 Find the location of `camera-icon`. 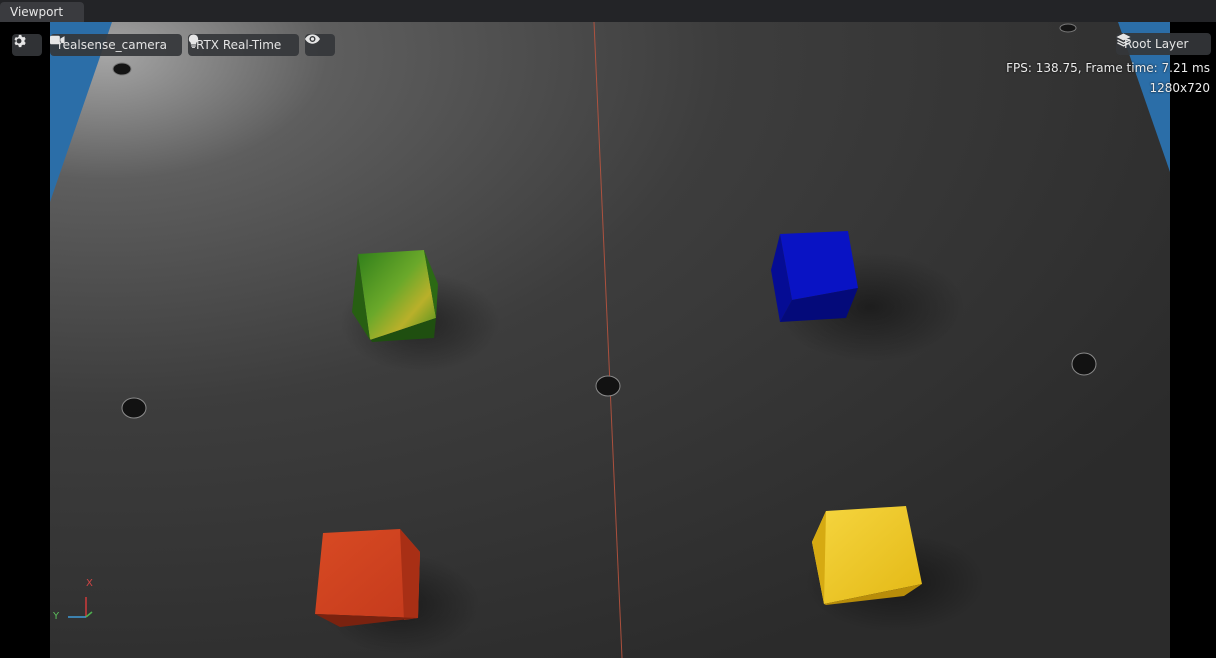

camera-icon is located at coordinates (57, 40).